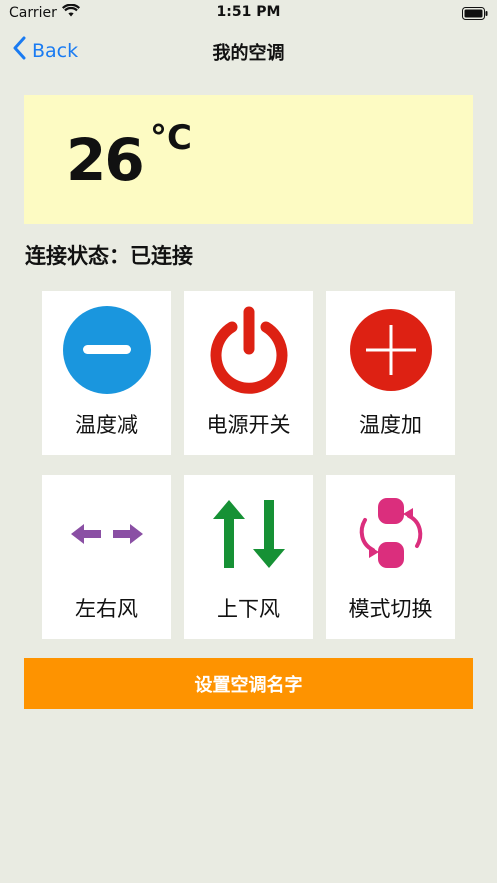  Describe the element at coordinates (106, 425) in the screenshot. I see `temp-down-label: 温度减` at that location.